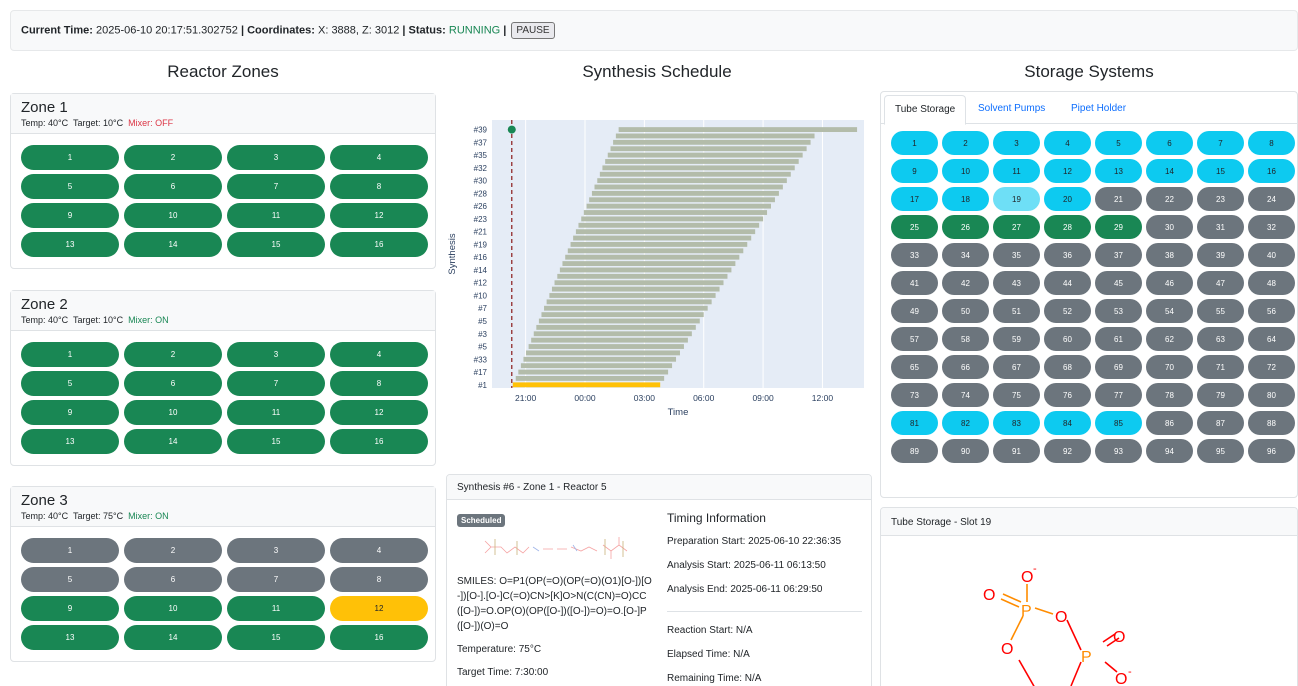 The width and height of the screenshot is (1298, 686). I want to click on tube-slot: 52, so click(1067, 311).